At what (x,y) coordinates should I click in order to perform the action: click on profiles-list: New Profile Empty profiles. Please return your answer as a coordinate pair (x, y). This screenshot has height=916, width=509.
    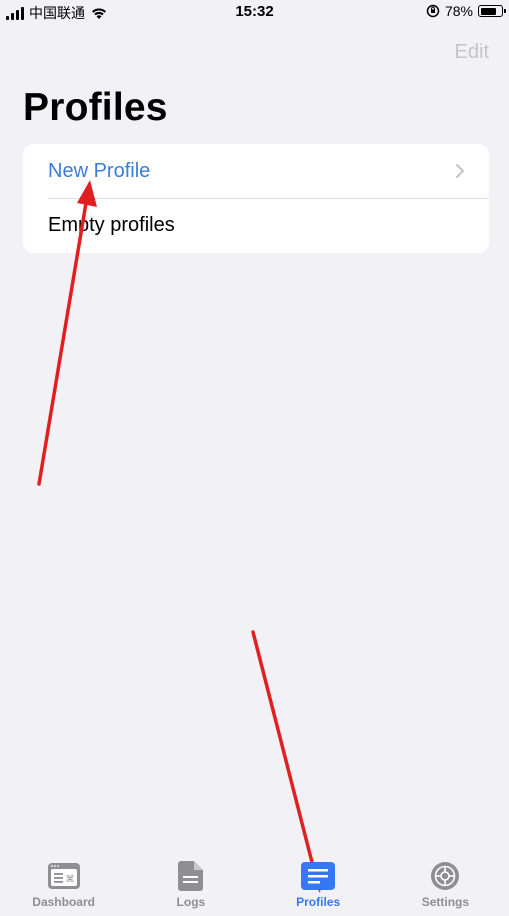
    Looking at the image, I should click on (256, 198).